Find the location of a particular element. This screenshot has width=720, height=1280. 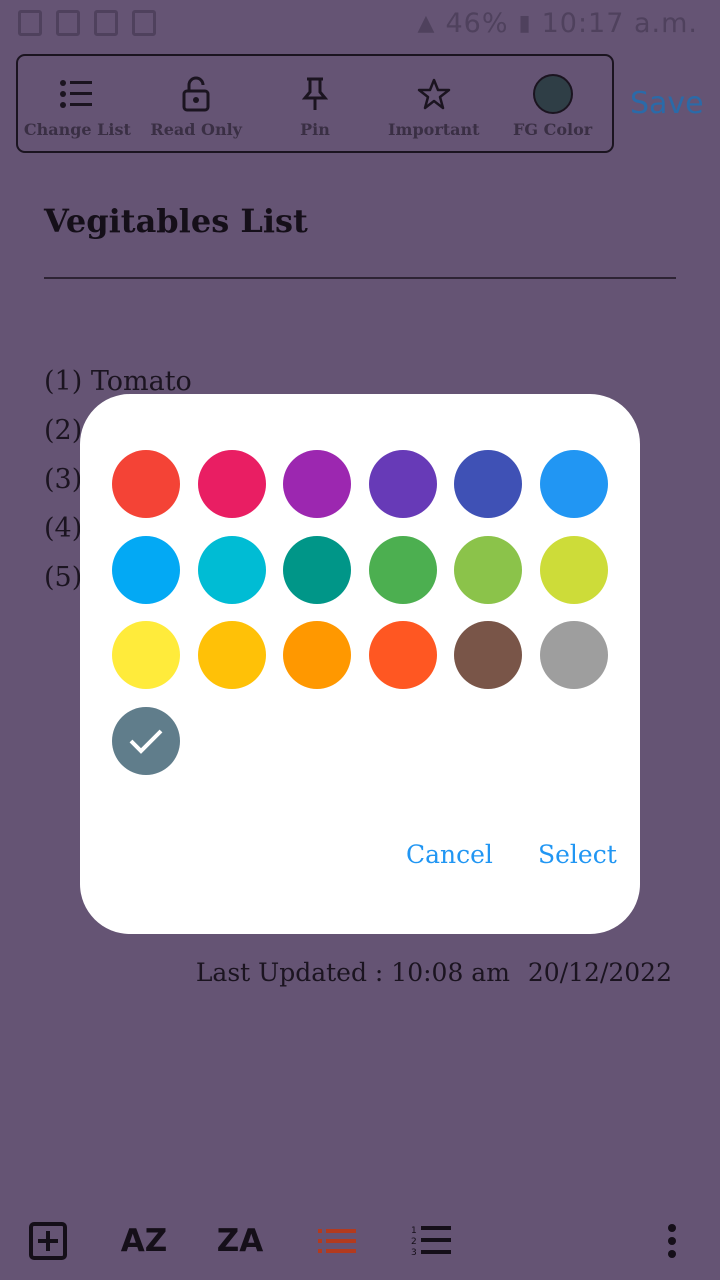

more-vert-icon is located at coordinates (672, 1241).